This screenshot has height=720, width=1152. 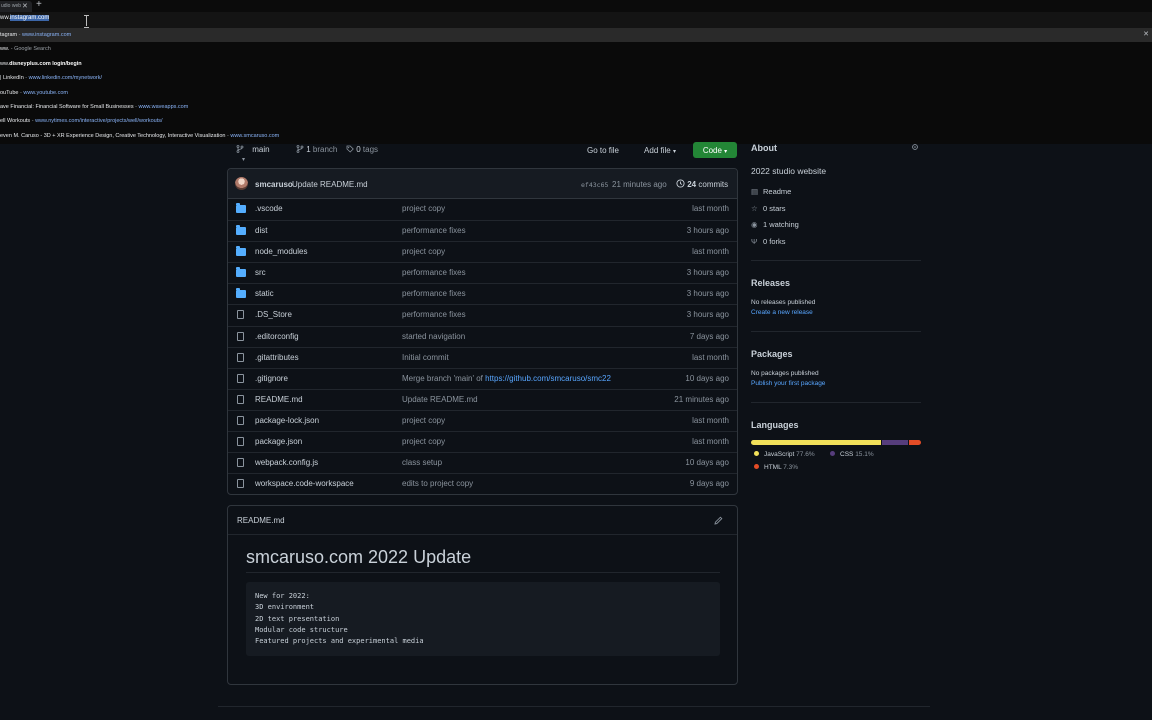 I want to click on branches-link: 1 branch, so click(x=316, y=149).